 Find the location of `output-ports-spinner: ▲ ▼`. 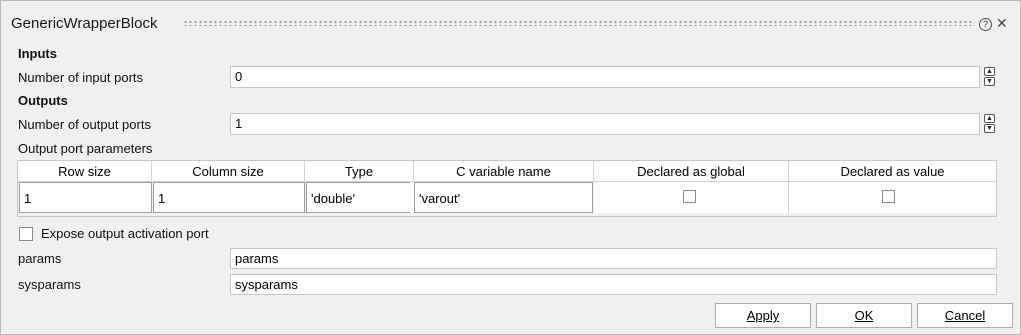

output-ports-spinner: ▲ ▼ is located at coordinates (990, 124).